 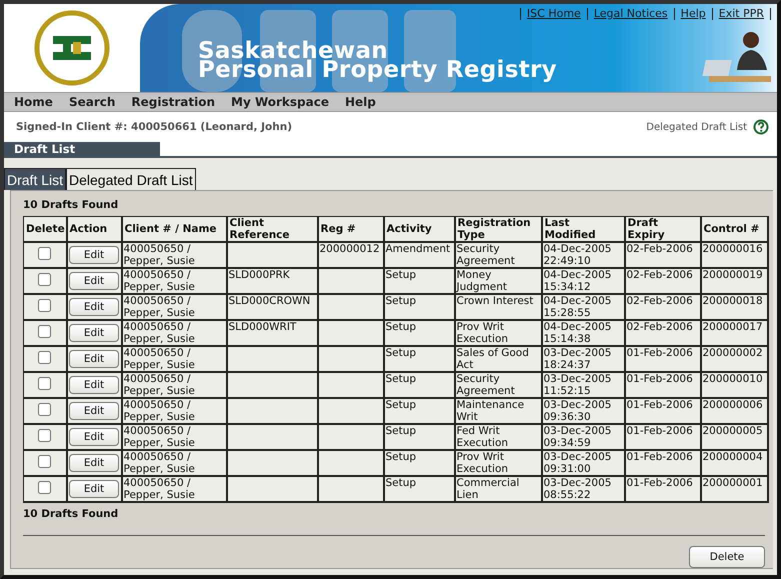 What do you see at coordinates (280, 102) in the screenshot?
I see `menu-item: My Workspace` at bounding box center [280, 102].